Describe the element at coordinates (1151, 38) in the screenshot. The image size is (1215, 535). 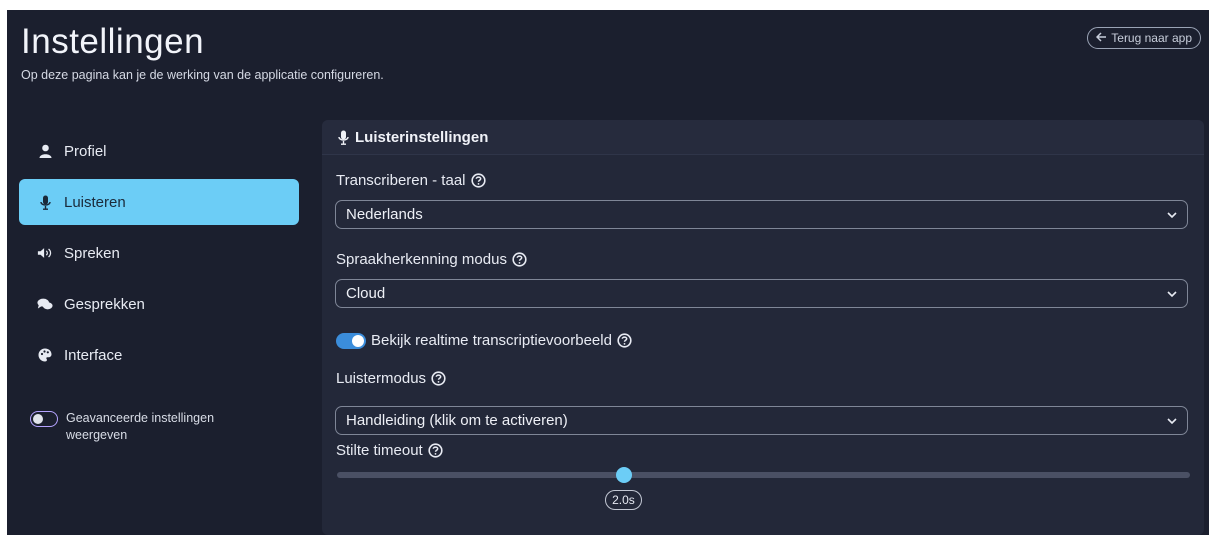
I see `back-button-label: Terug naar app` at that location.